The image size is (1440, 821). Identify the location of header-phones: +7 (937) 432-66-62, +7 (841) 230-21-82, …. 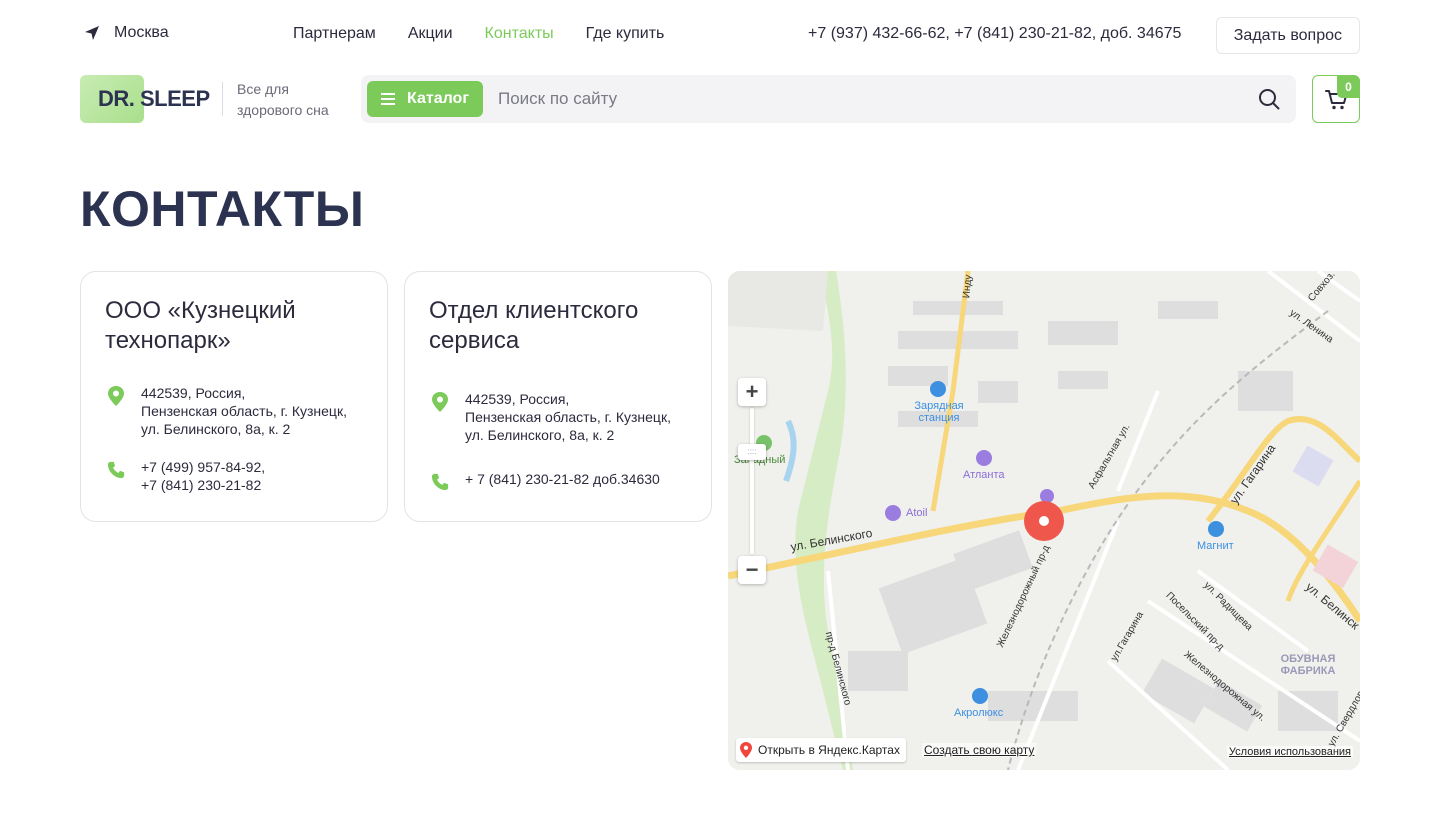
(994, 34).